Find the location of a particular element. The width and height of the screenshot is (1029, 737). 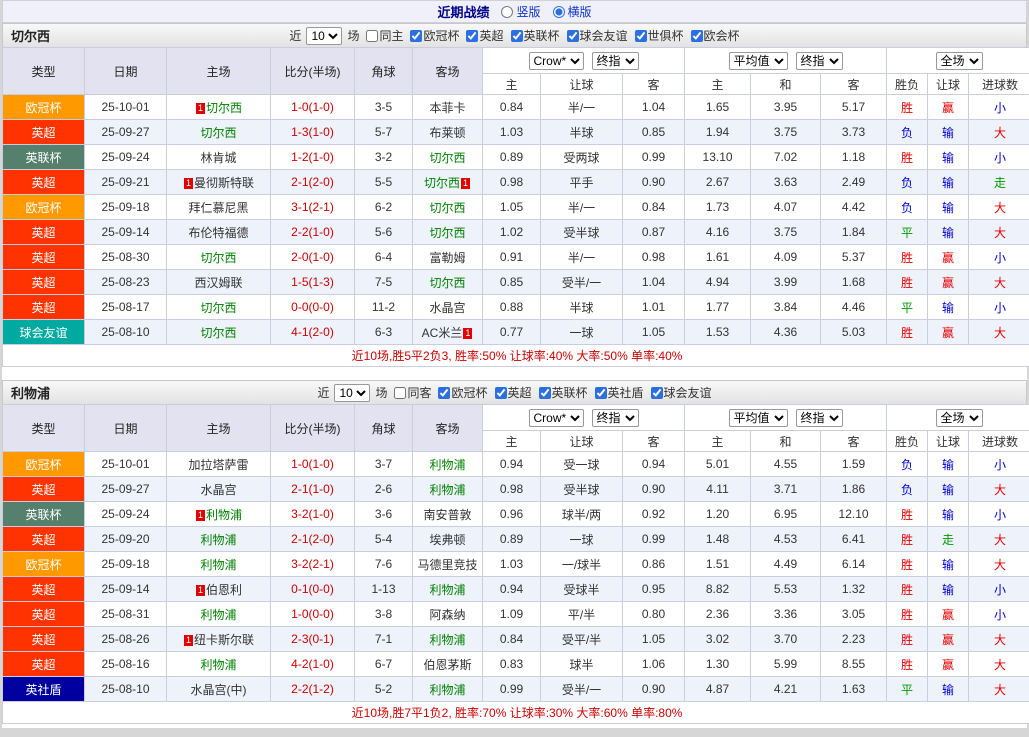

score-cell: 3-1(2-1) is located at coordinates (312, 207).